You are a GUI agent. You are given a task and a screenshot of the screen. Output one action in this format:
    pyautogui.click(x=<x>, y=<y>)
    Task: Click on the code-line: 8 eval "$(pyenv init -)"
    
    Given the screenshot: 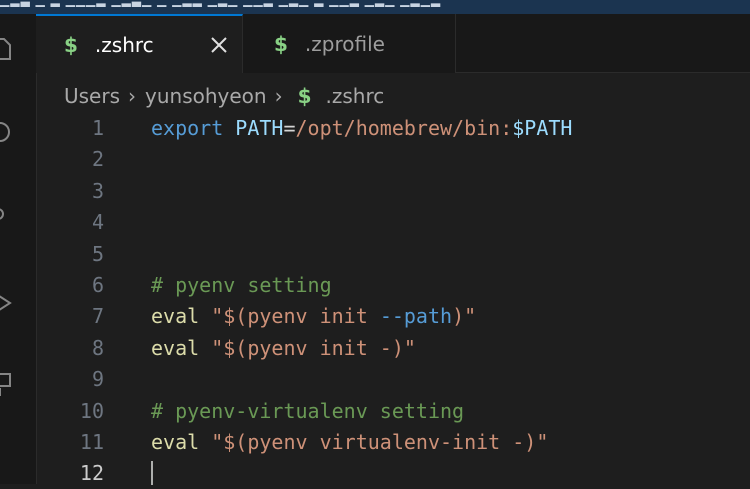 What is the action you would take?
    pyautogui.click(x=393, y=348)
    